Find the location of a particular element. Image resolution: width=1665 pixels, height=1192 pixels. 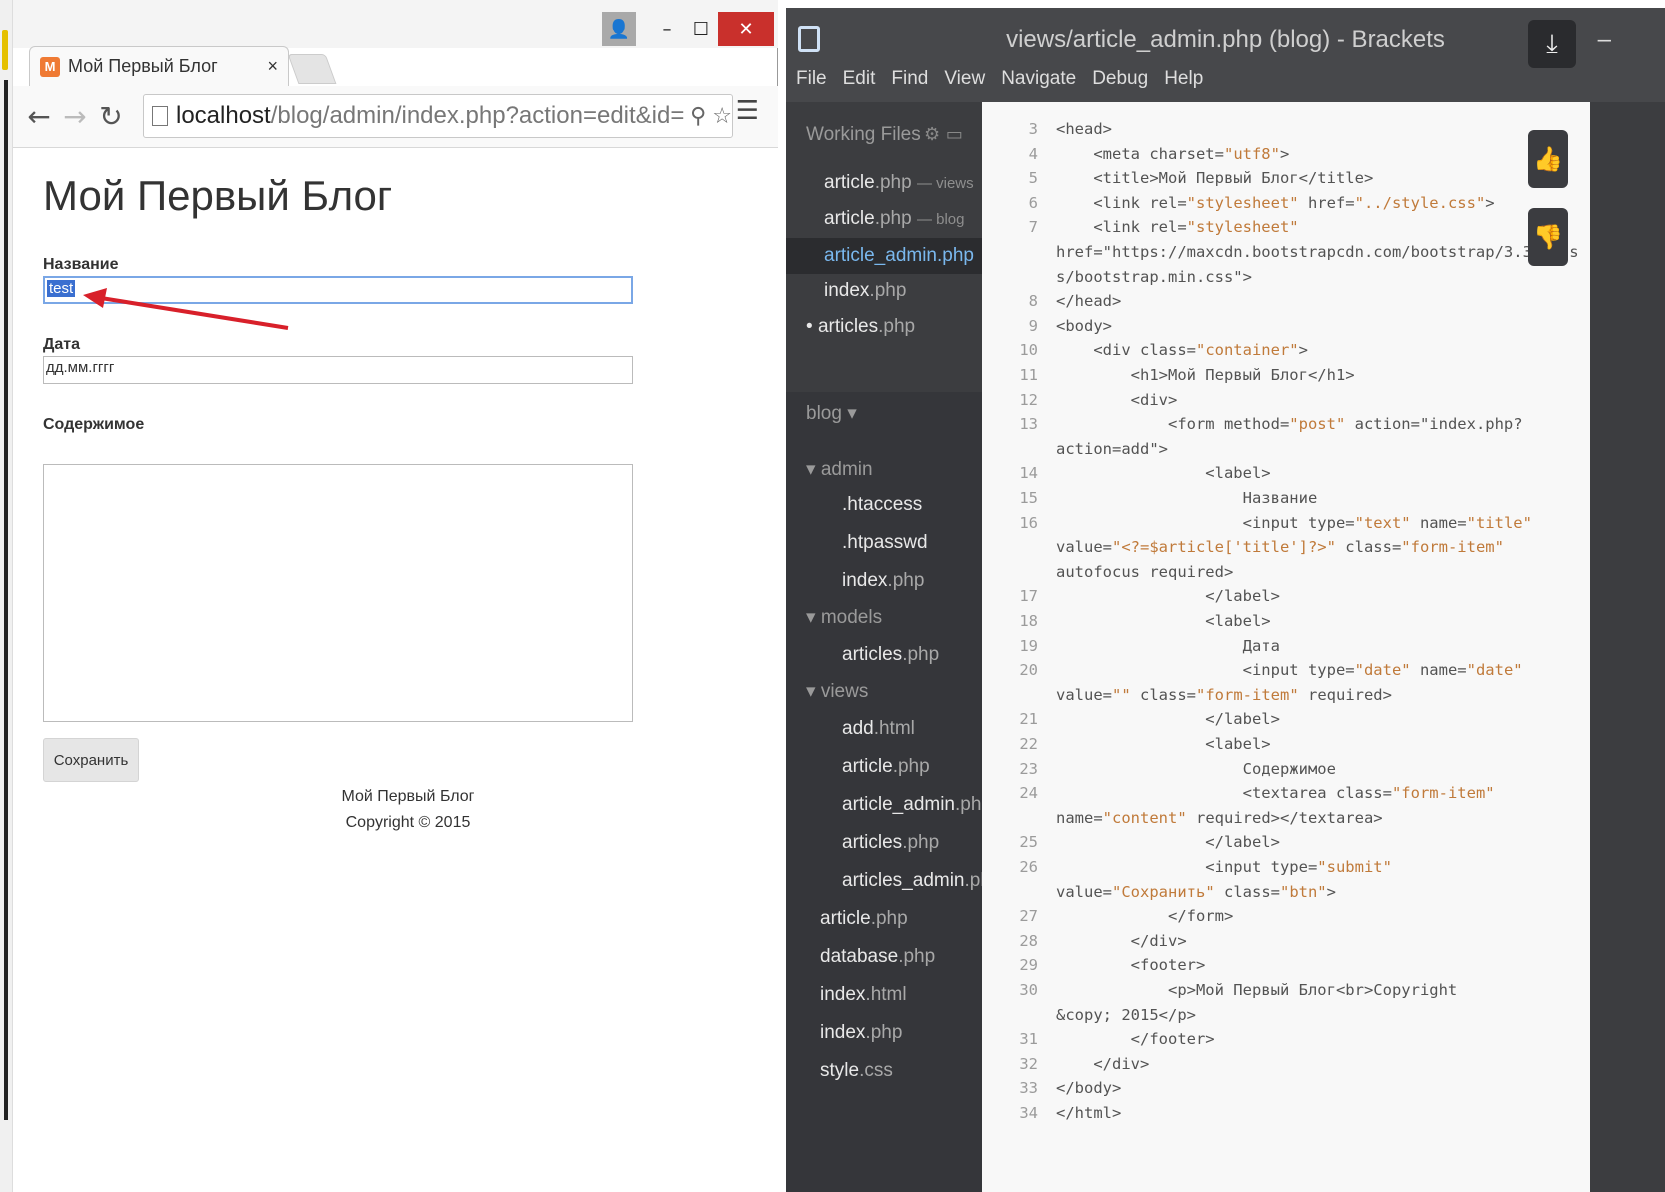

content-textarea is located at coordinates (338, 593).